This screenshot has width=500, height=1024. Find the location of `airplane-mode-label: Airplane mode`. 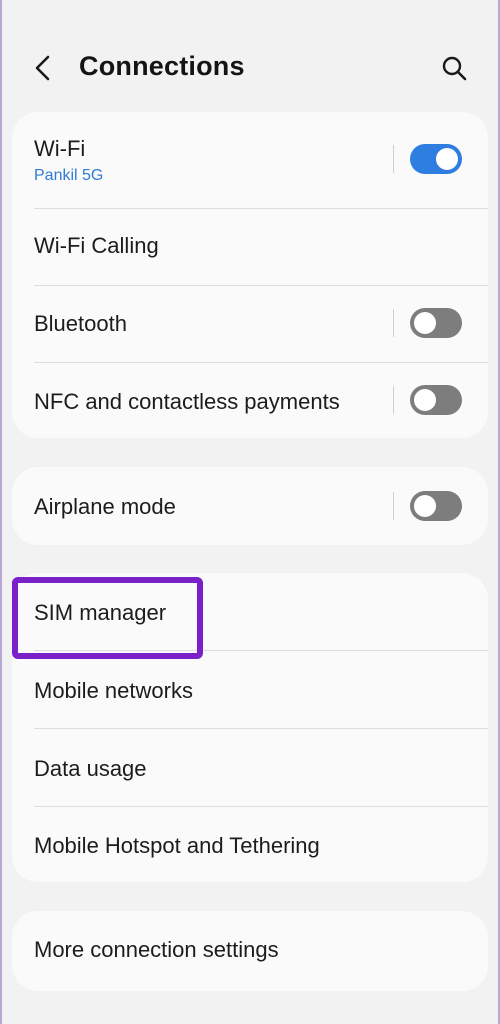

airplane-mode-label: Airplane mode is located at coordinates (105, 506).